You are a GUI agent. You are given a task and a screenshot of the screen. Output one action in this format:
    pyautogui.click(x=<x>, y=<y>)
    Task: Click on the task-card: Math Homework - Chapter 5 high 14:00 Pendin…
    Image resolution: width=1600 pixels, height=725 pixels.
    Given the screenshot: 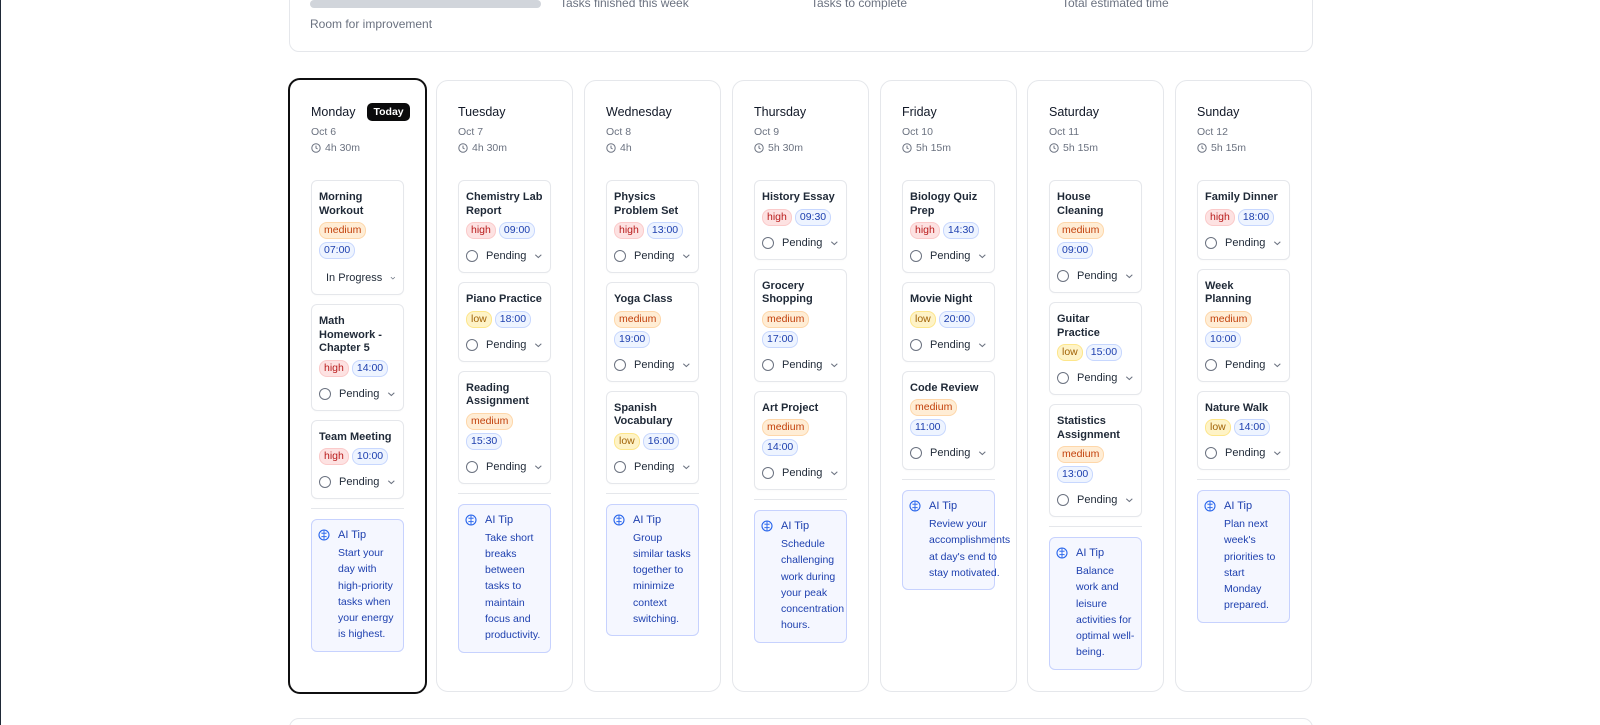 What is the action you would take?
    pyautogui.click(x=357, y=357)
    